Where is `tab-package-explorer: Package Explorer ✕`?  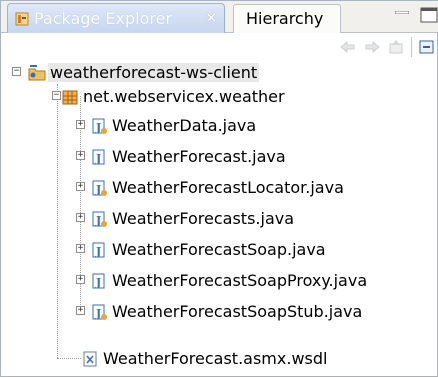 tab-package-explorer: Package Explorer ✕ is located at coordinates (116, 18).